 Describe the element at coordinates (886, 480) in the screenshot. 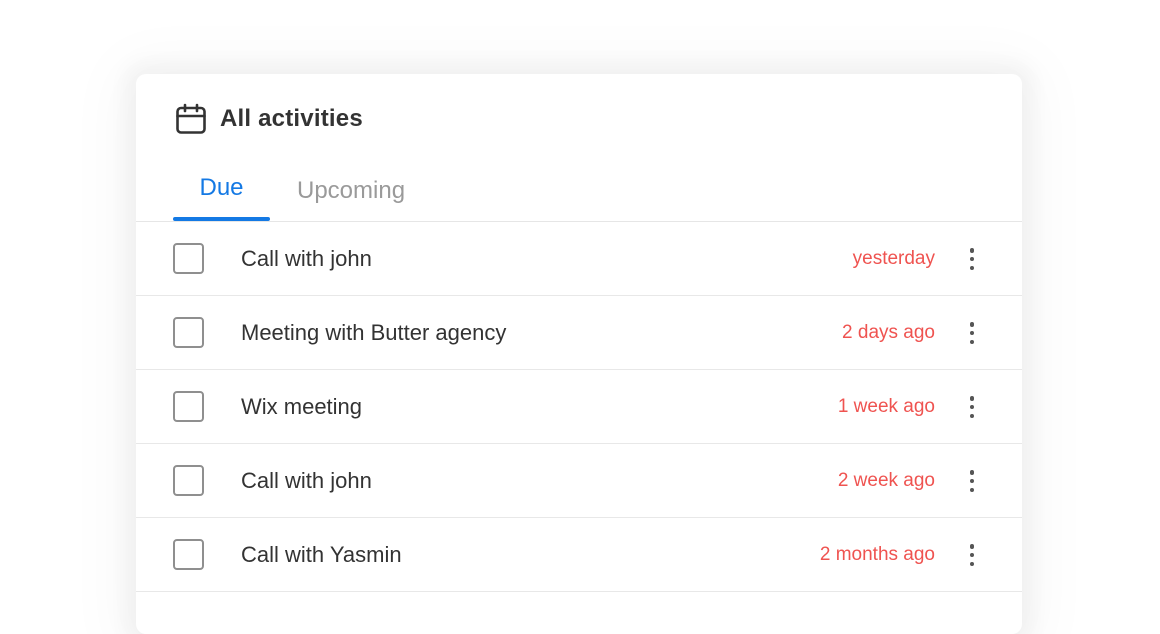

I see `activity-due-time: 2 week ago` at that location.